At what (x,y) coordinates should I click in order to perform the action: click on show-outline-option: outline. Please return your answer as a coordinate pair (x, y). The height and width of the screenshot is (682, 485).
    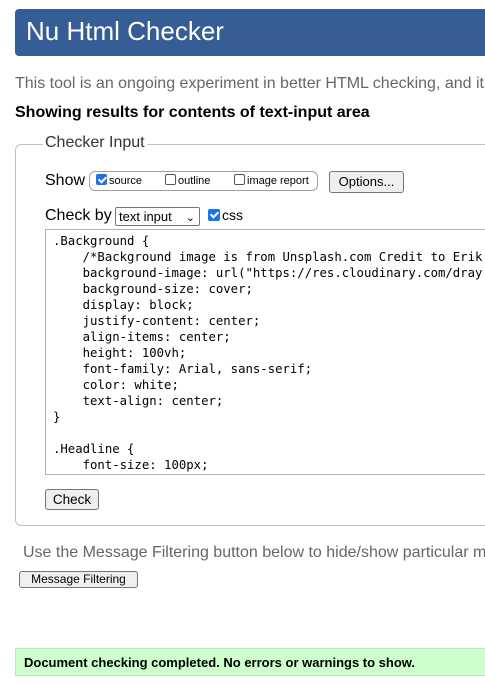
    Looking at the image, I should click on (187, 180).